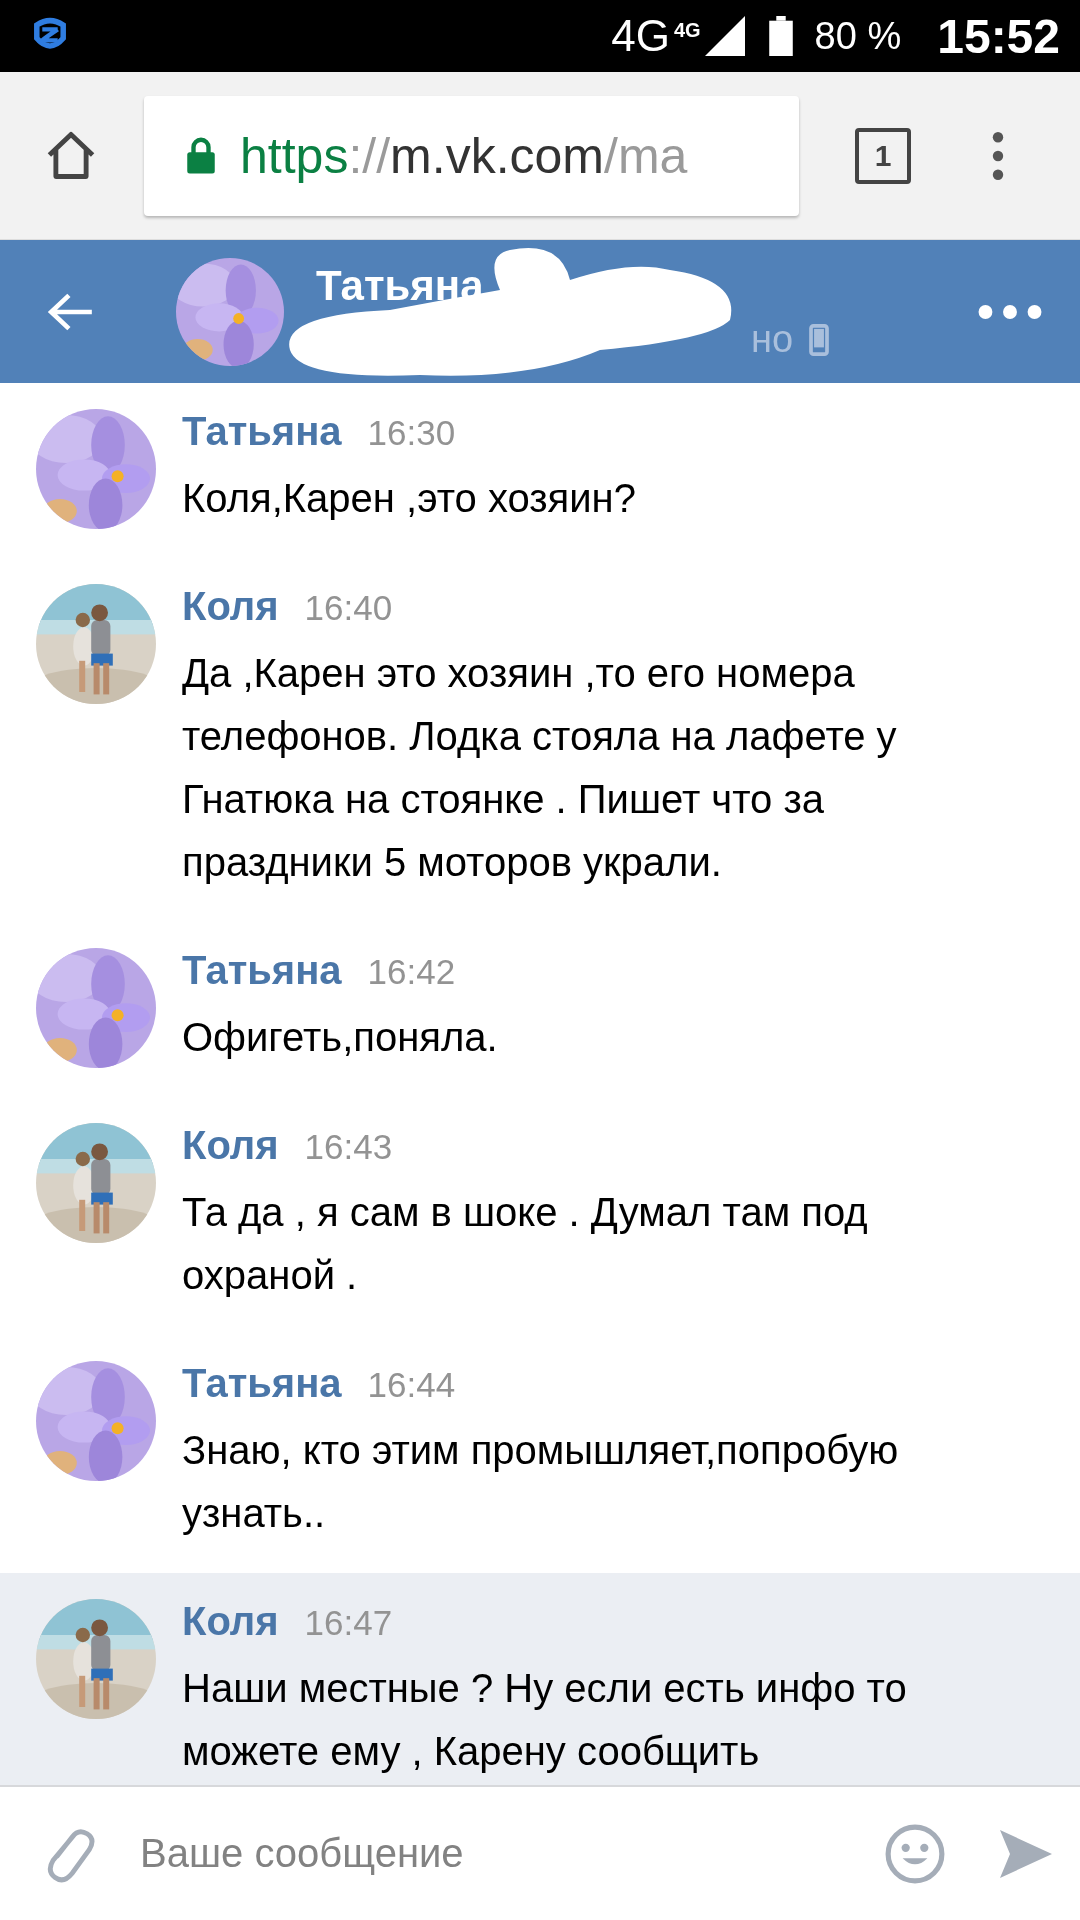 The image size is (1080, 1920). I want to click on network-small-label: 4G, so click(687, 30).